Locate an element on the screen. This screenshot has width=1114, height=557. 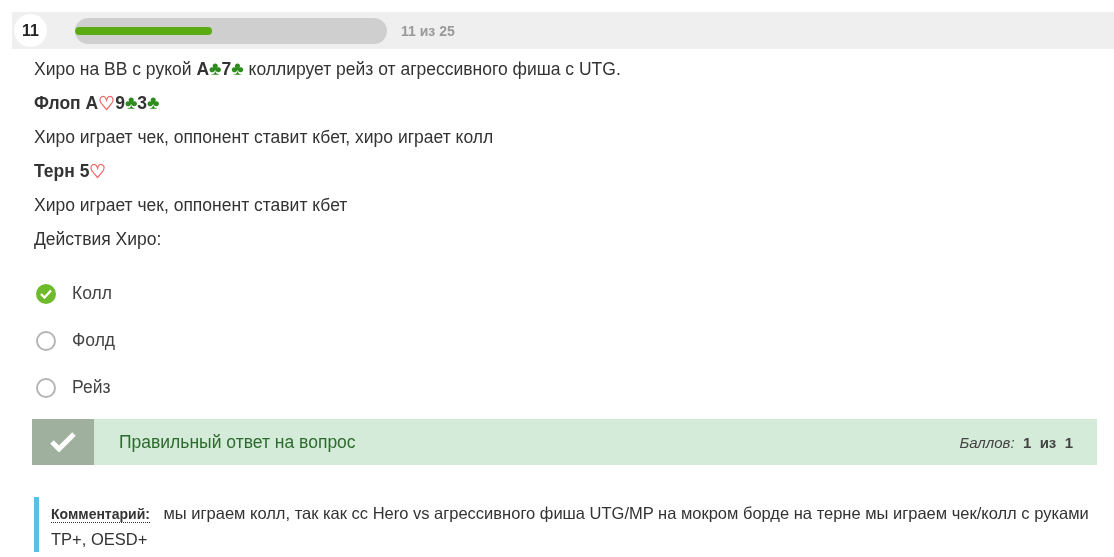
question-text: Флоп A♡9♣3♣ is located at coordinates (97, 103).